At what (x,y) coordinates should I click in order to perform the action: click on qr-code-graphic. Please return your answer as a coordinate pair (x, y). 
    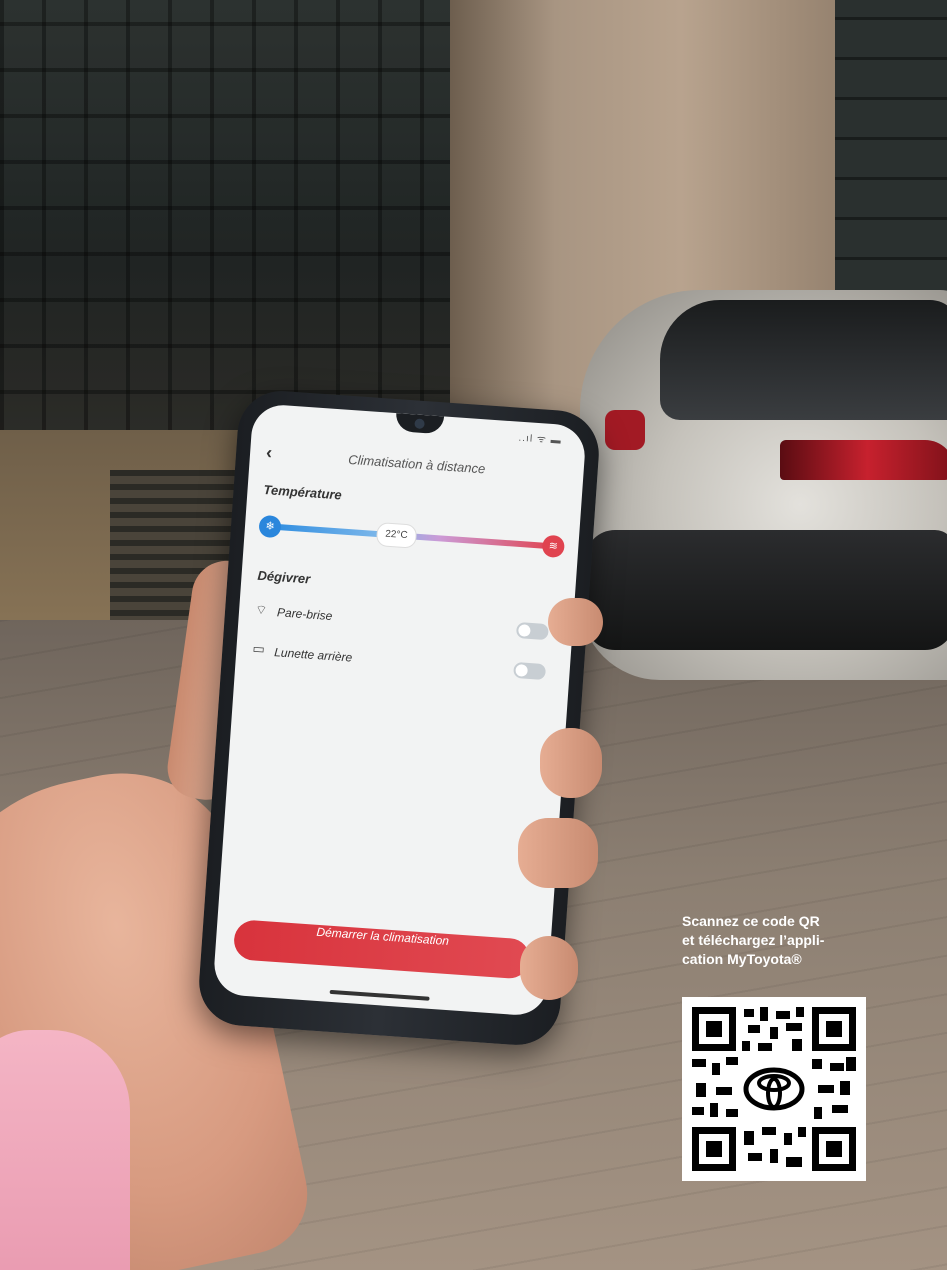
    Looking at the image, I should click on (774, 1089).